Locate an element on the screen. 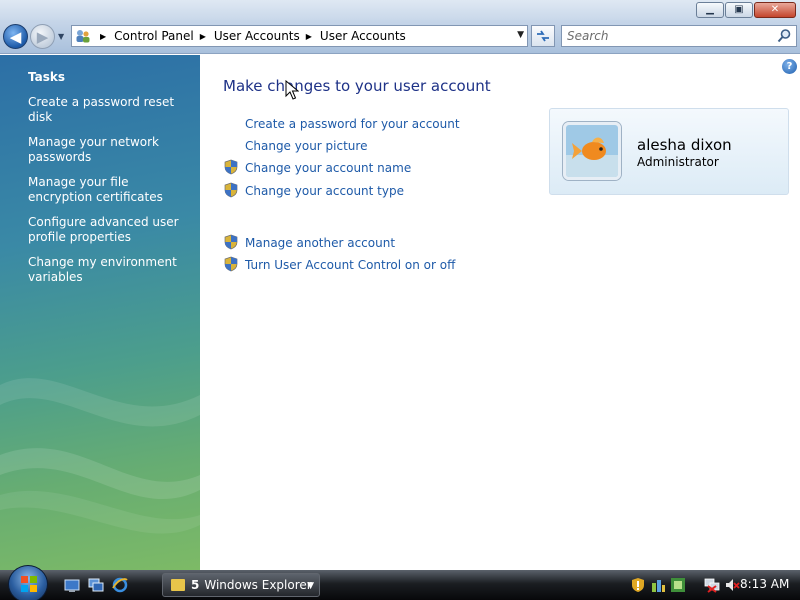  help-button: ? is located at coordinates (789, 66).